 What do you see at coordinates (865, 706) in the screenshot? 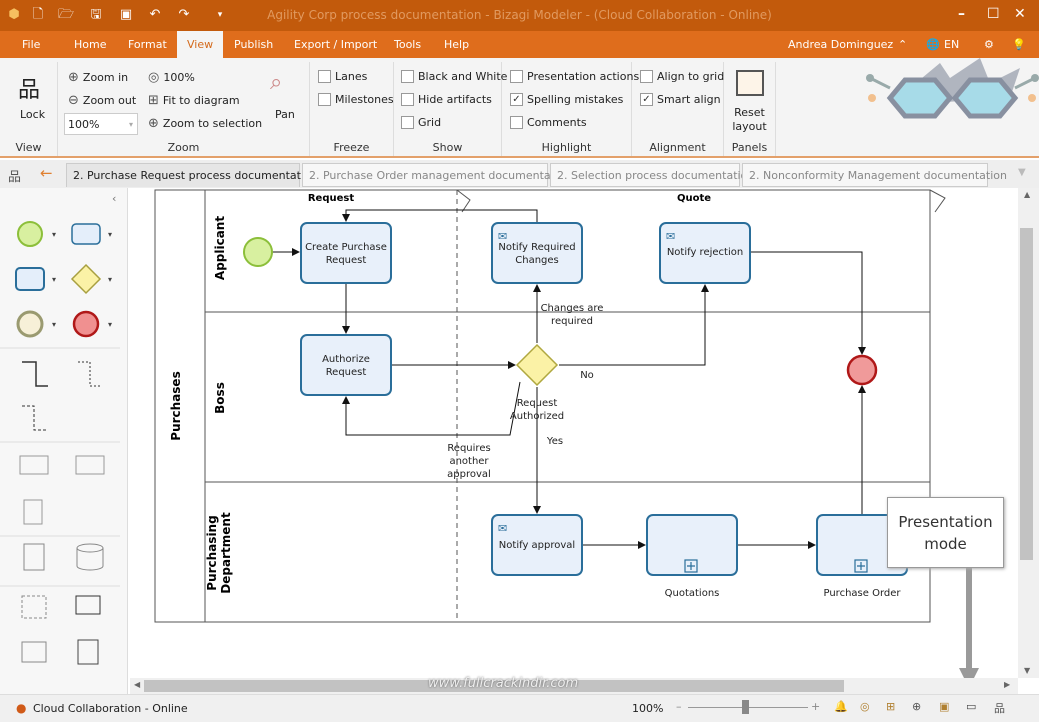
I see `zoom-100-status-icon: ◎` at bounding box center [865, 706].